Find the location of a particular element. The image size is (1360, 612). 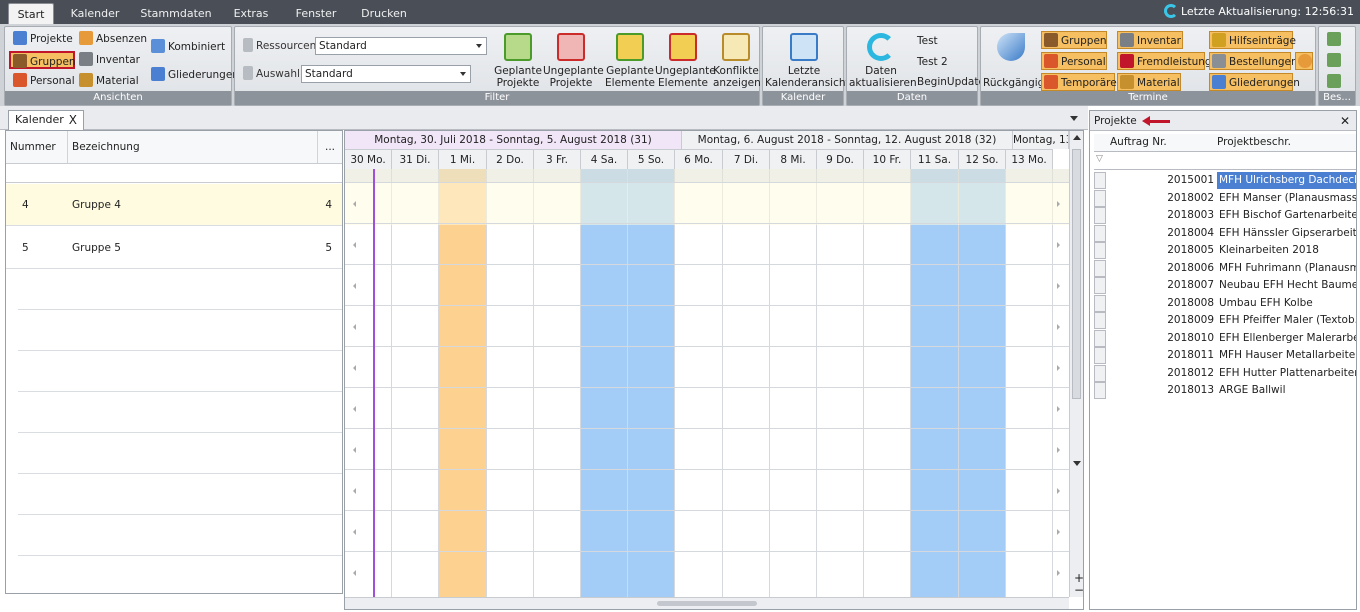

termine-bestellungen-button: Bestellungen is located at coordinates (1253, 61).